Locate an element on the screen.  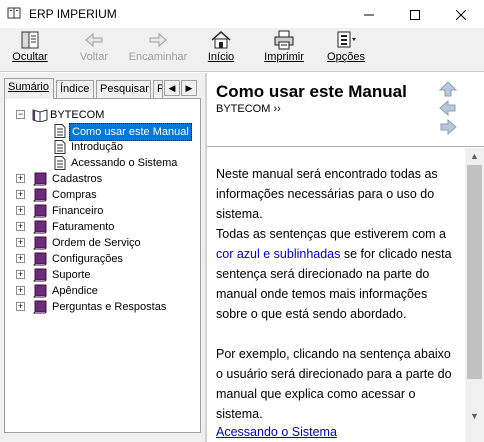
tree-node-topic: Como usar este Manual is located at coordinates (102, 132).